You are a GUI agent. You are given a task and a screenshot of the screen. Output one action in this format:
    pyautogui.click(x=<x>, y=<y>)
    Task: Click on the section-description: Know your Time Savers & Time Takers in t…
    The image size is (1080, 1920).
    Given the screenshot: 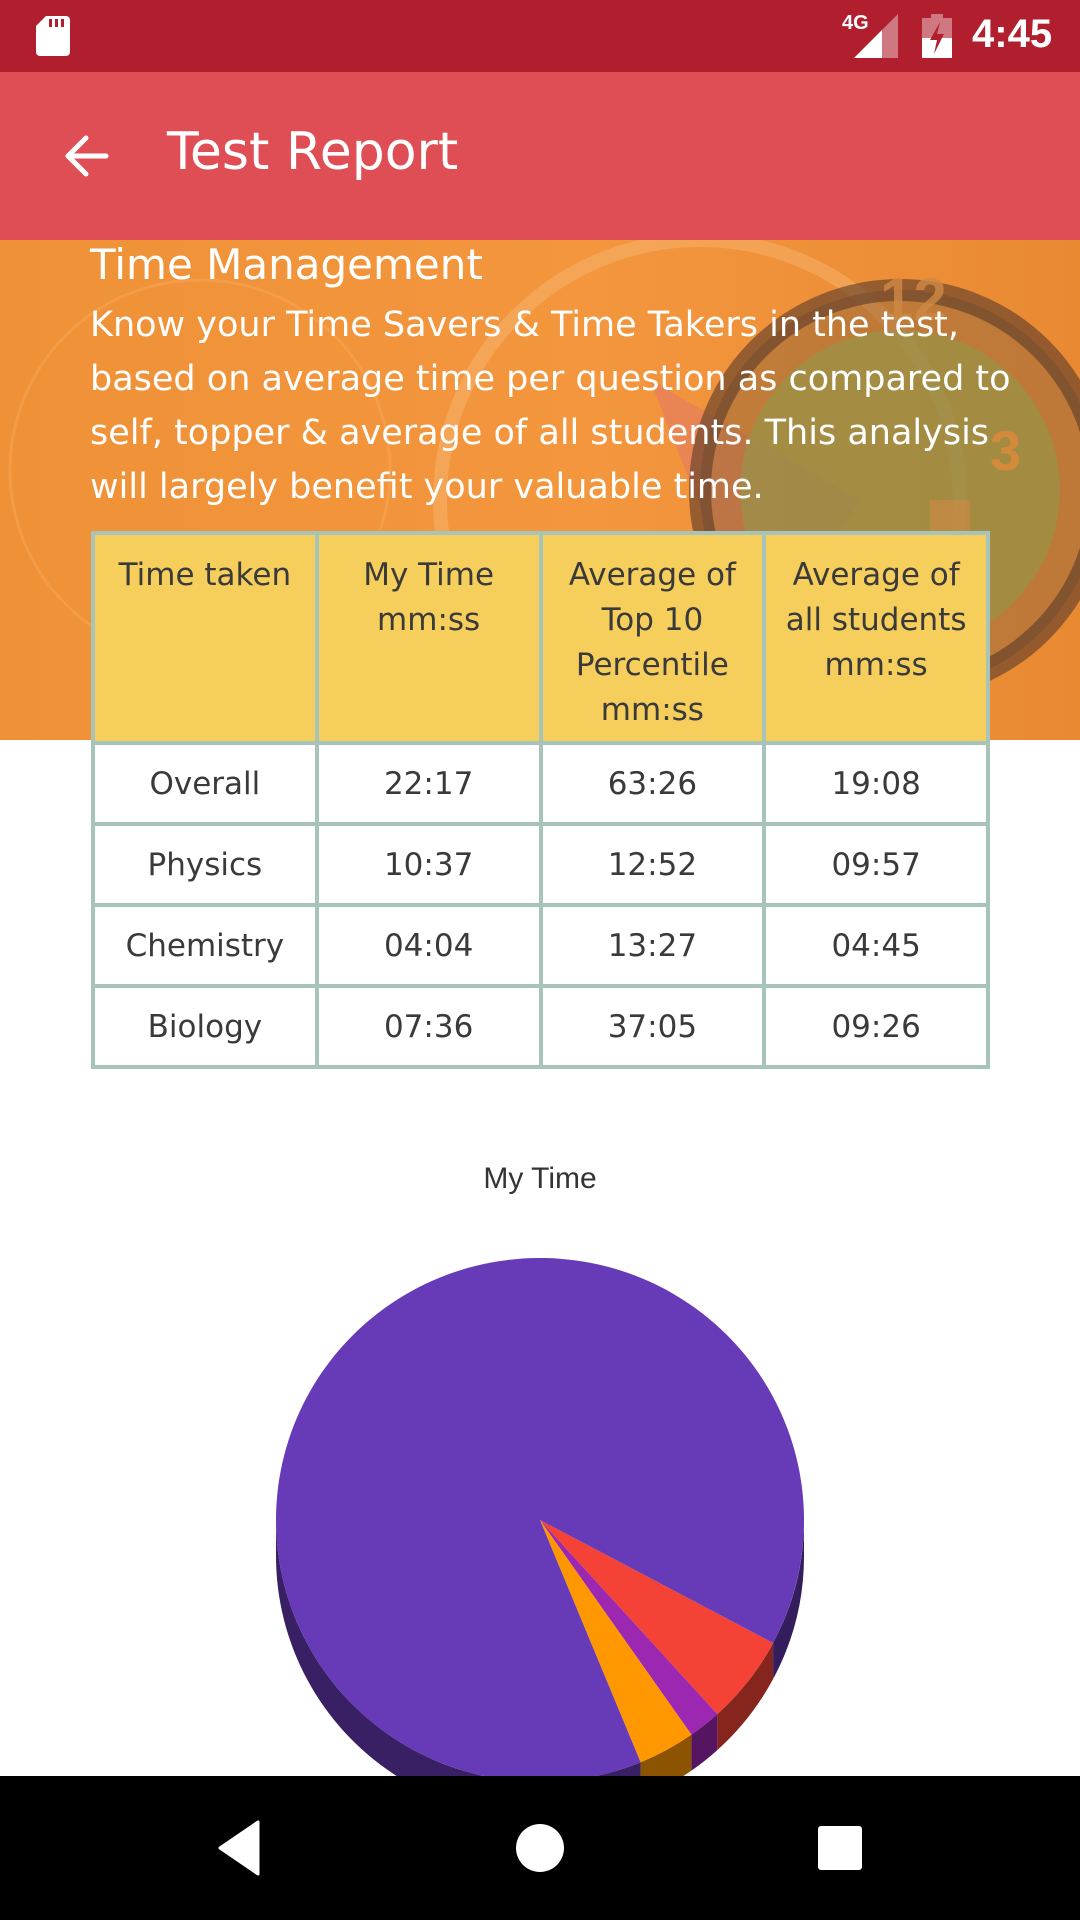 What is the action you would take?
    pyautogui.click(x=550, y=406)
    